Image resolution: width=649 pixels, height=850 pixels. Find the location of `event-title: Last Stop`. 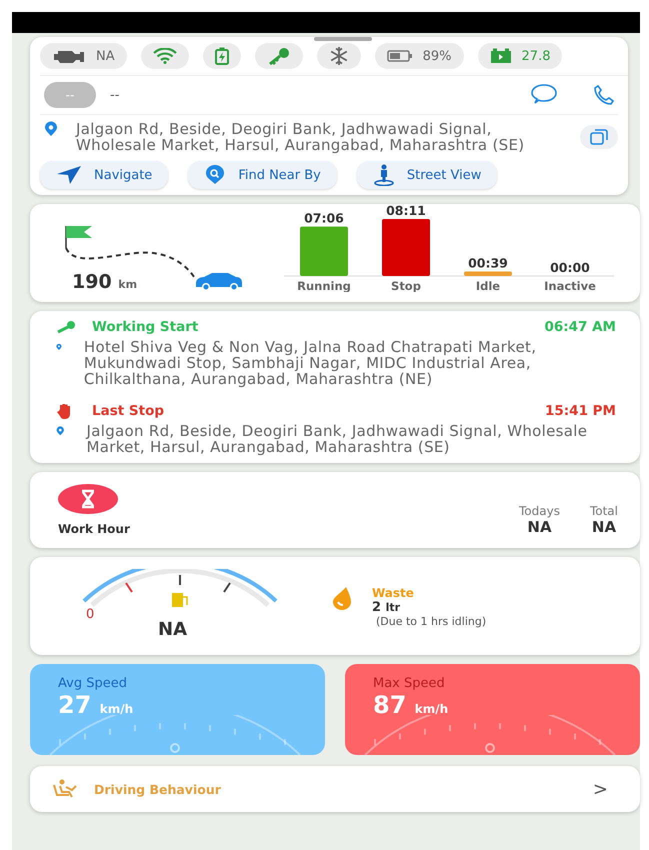

event-title: Last Stop is located at coordinates (129, 411).